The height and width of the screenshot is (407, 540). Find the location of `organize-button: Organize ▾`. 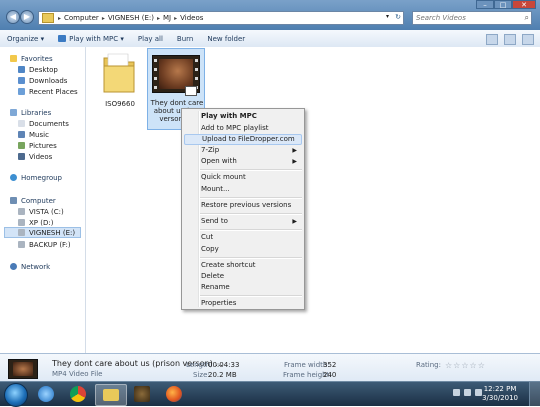

organize-button: Organize ▾ is located at coordinates (25, 39).